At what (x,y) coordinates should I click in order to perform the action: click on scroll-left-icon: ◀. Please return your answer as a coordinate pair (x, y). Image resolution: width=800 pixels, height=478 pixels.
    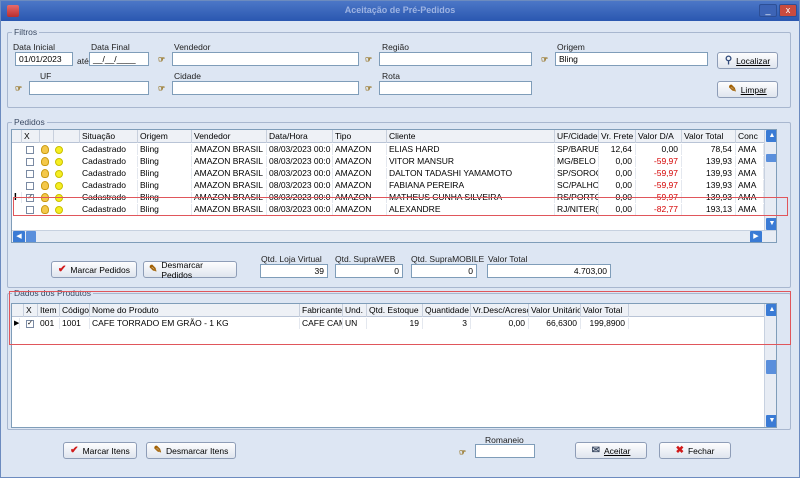
    Looking at the image, I should click on (19, 236).